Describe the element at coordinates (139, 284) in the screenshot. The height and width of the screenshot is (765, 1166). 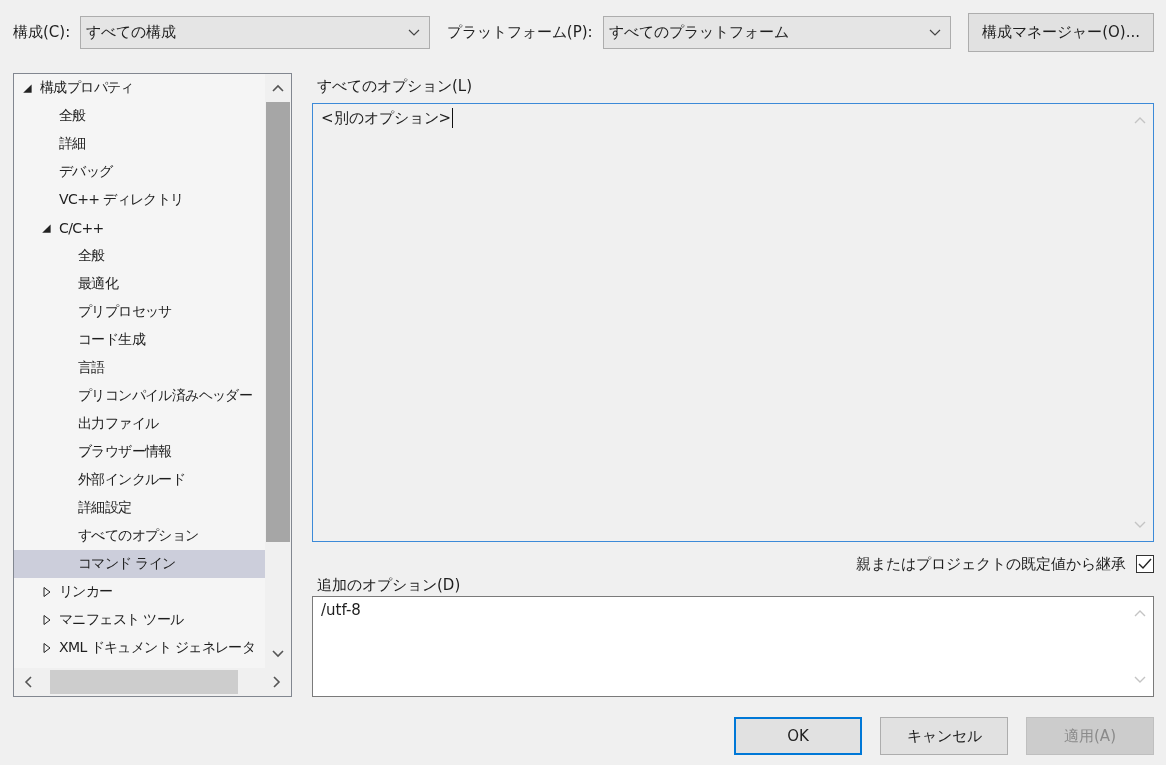
I see `tree-item: 最適化` at that location.